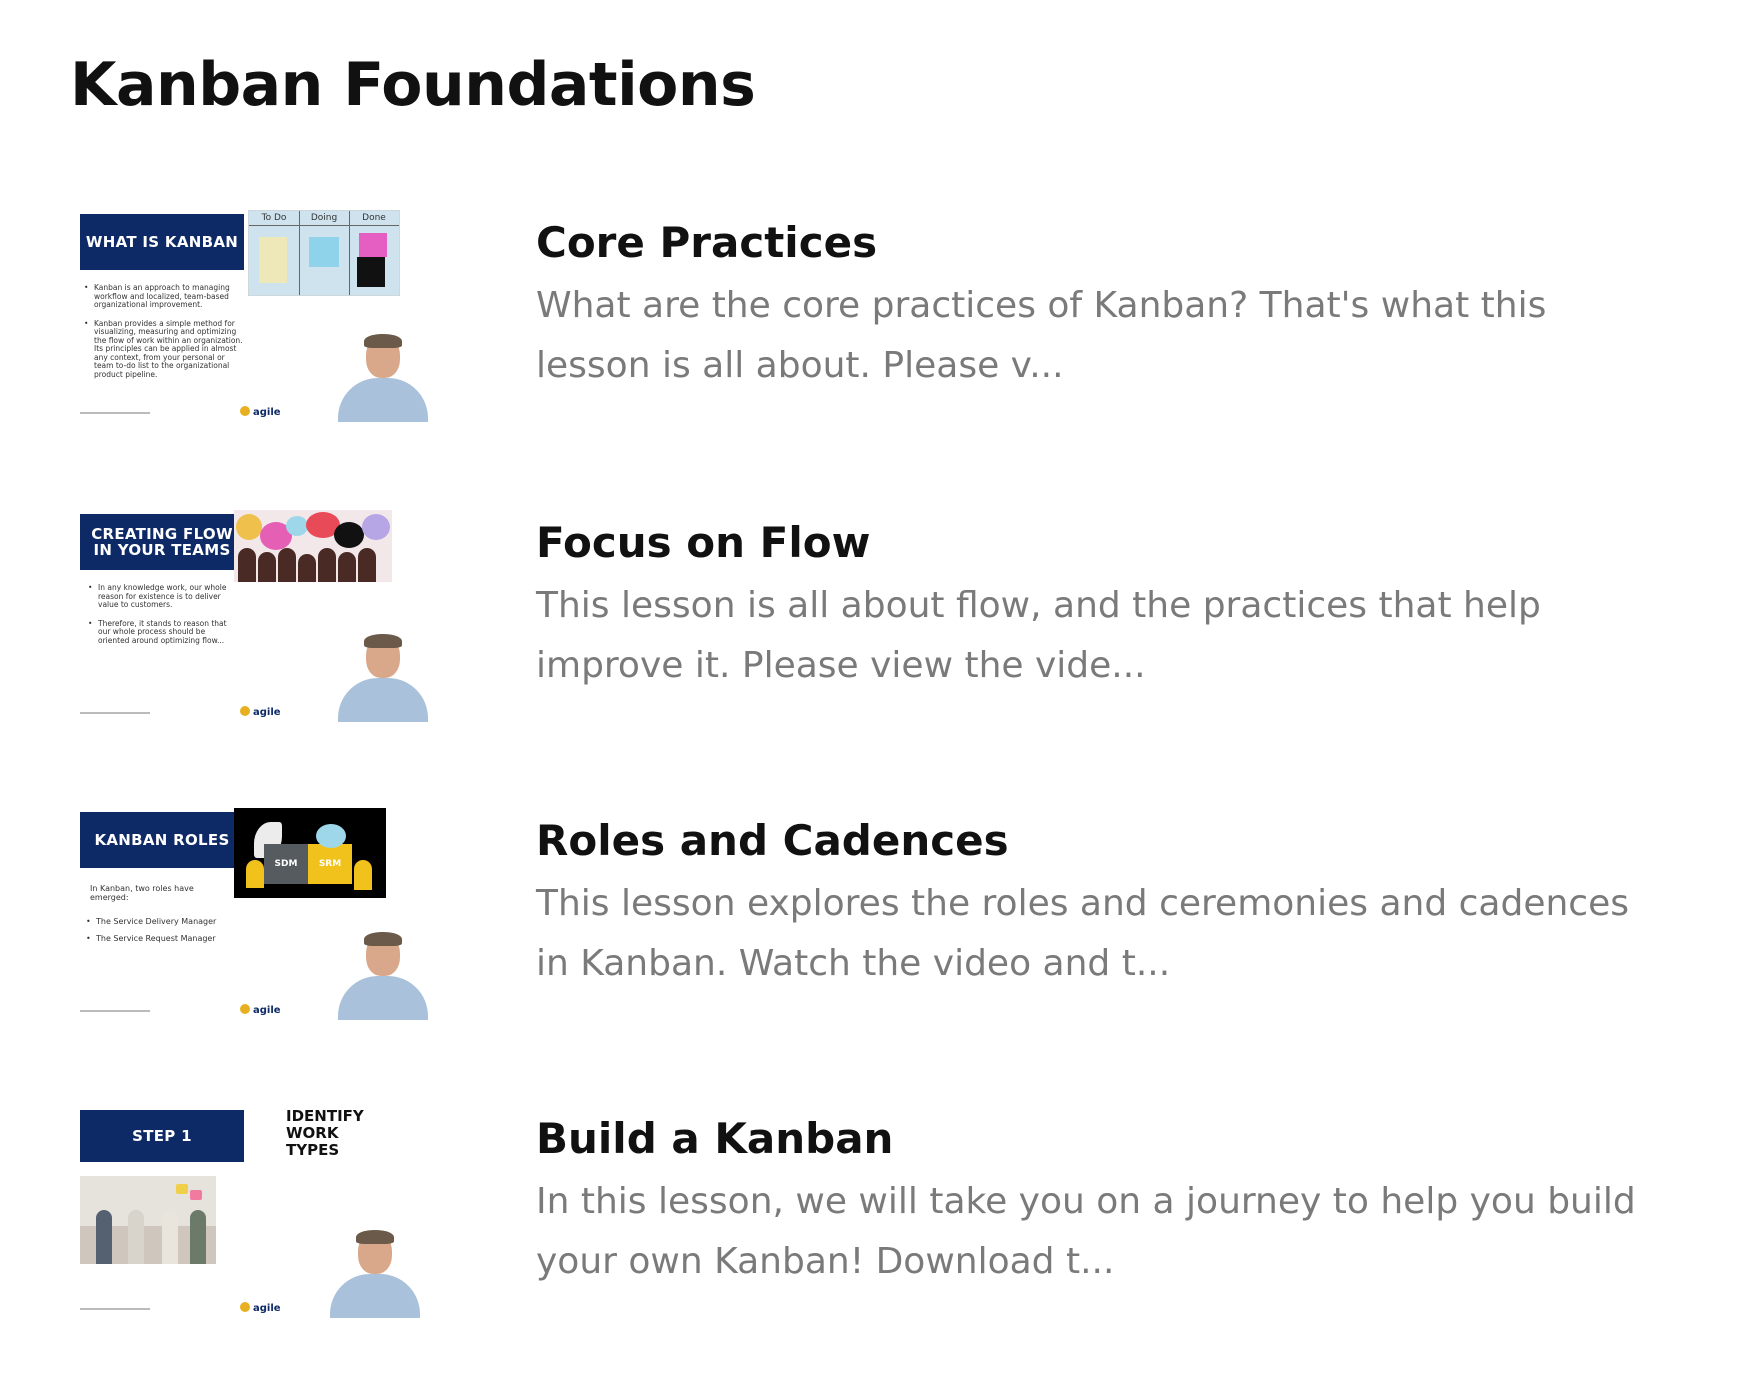 The height and width of the screenshot is (1374, 1752). I want to click on kanban-board-image: To Do Doing Done, so click(324, 253).